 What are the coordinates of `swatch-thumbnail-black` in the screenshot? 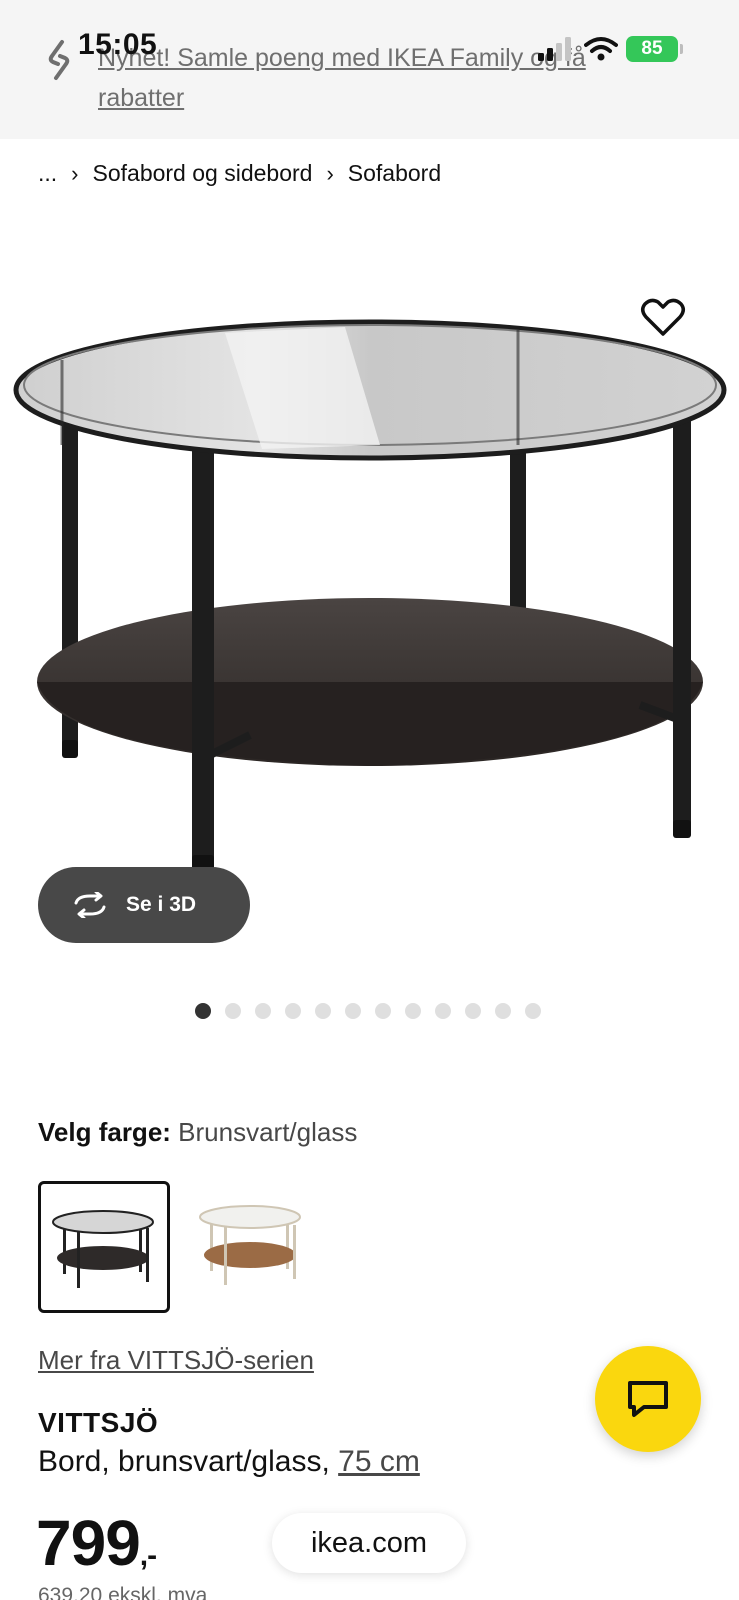 It's located at (103, 1249).